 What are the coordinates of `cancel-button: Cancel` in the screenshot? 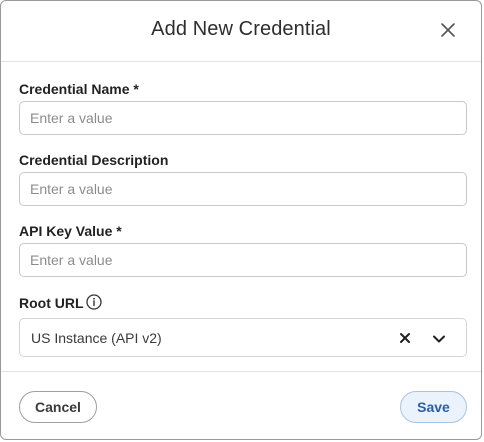 It's located at (58, 407).